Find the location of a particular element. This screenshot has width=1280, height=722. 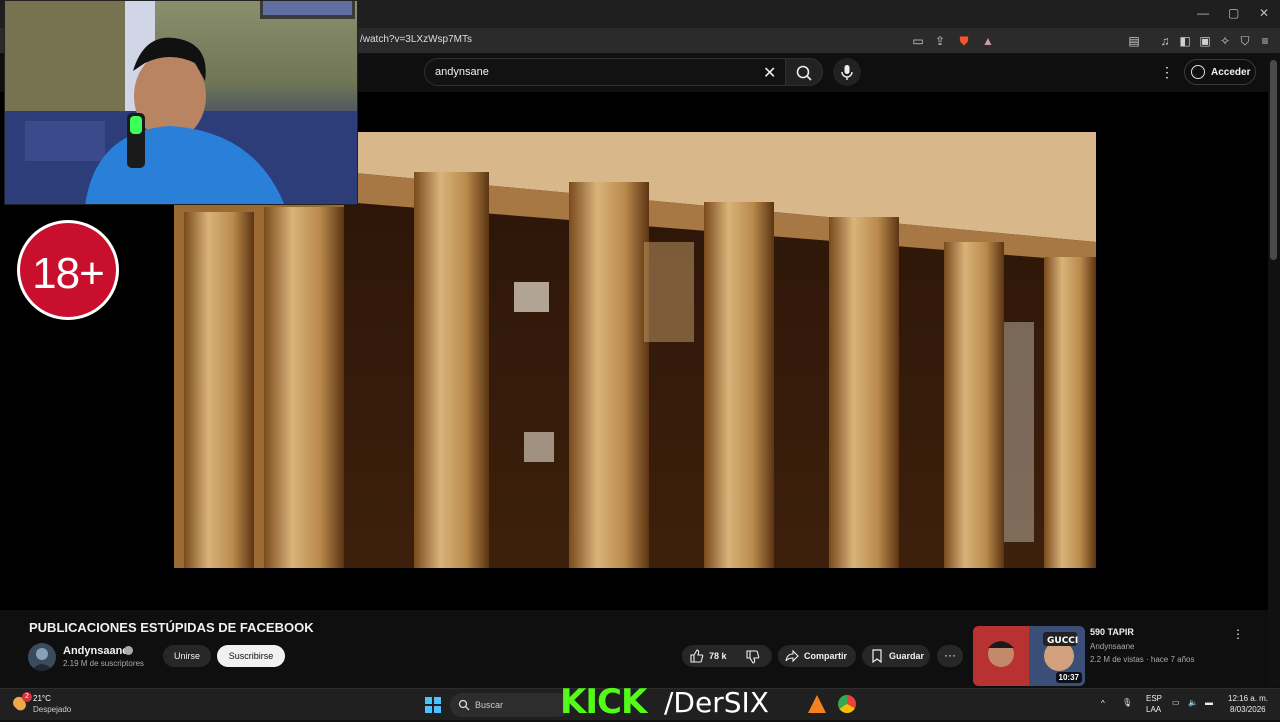

subscribe-button: Suscribirse is located at coordinates (251, 656).